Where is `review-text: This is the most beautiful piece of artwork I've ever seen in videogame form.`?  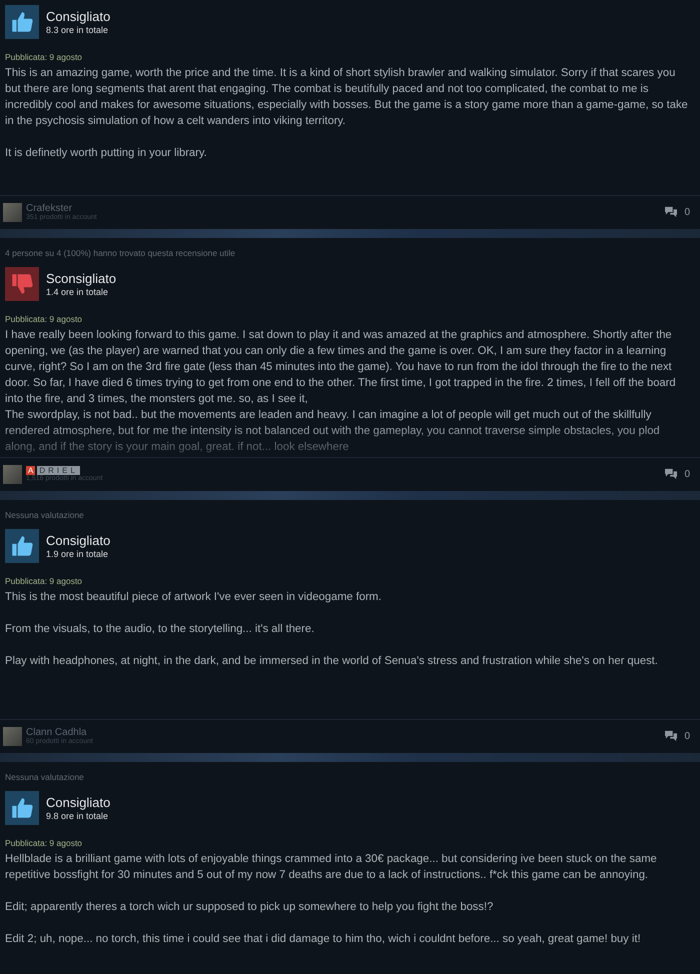 review-text: This is the most beautiful piece of artwork I've ever seen in videogame form. is located at coordinates (193, 597).